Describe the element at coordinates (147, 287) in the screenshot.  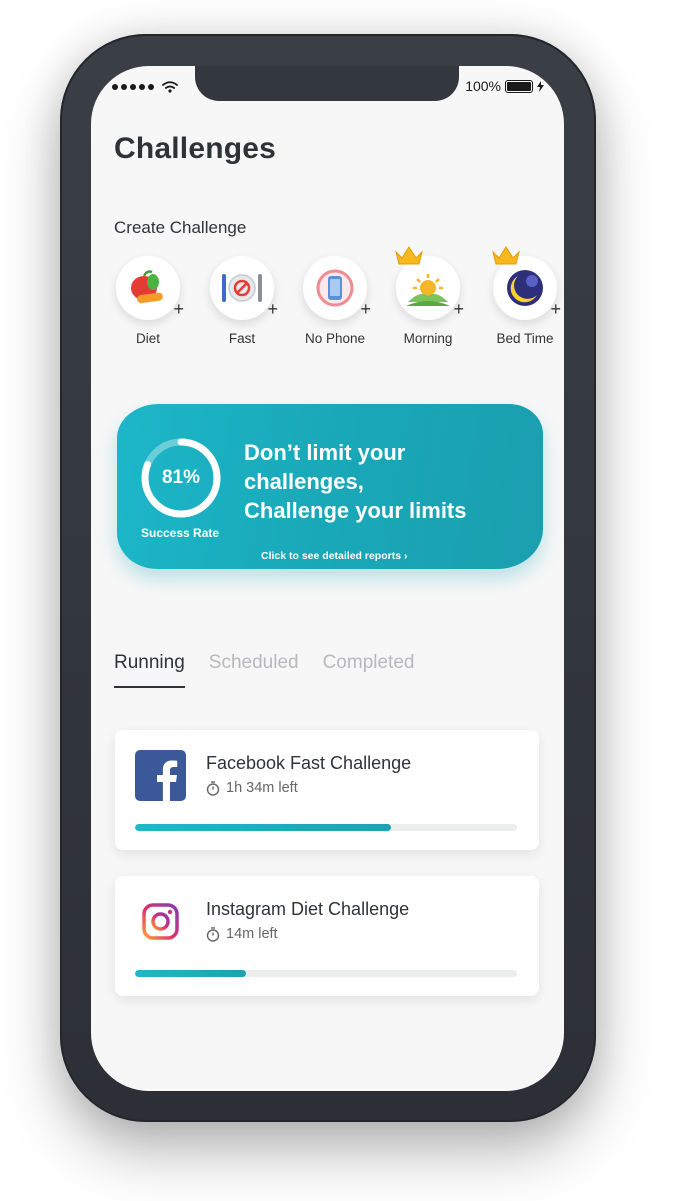
I see `apple-carrot-icon` at that location.